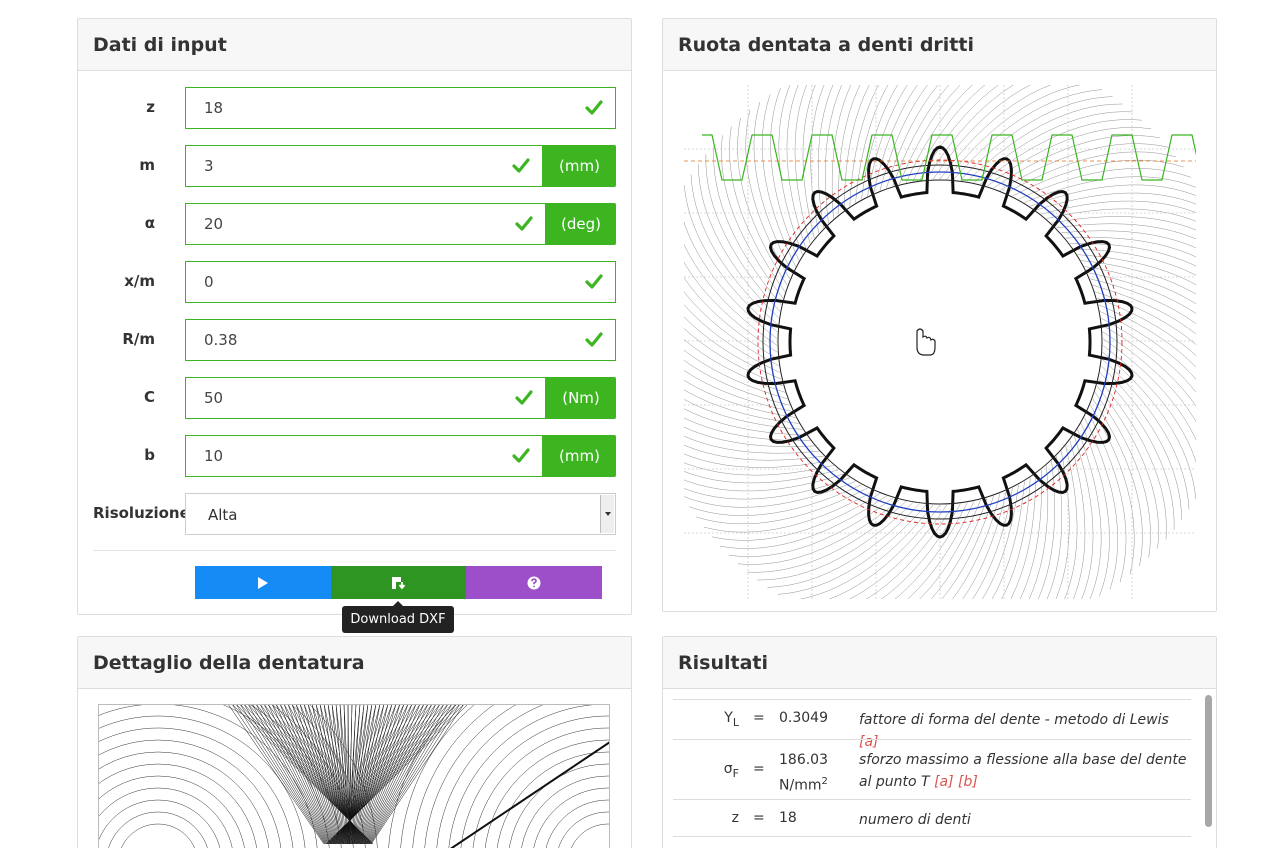  What do you see at coordinates (209, 282) in the screenshot?
I see `xm-input-value: 0` at bounding box center [209, 282].